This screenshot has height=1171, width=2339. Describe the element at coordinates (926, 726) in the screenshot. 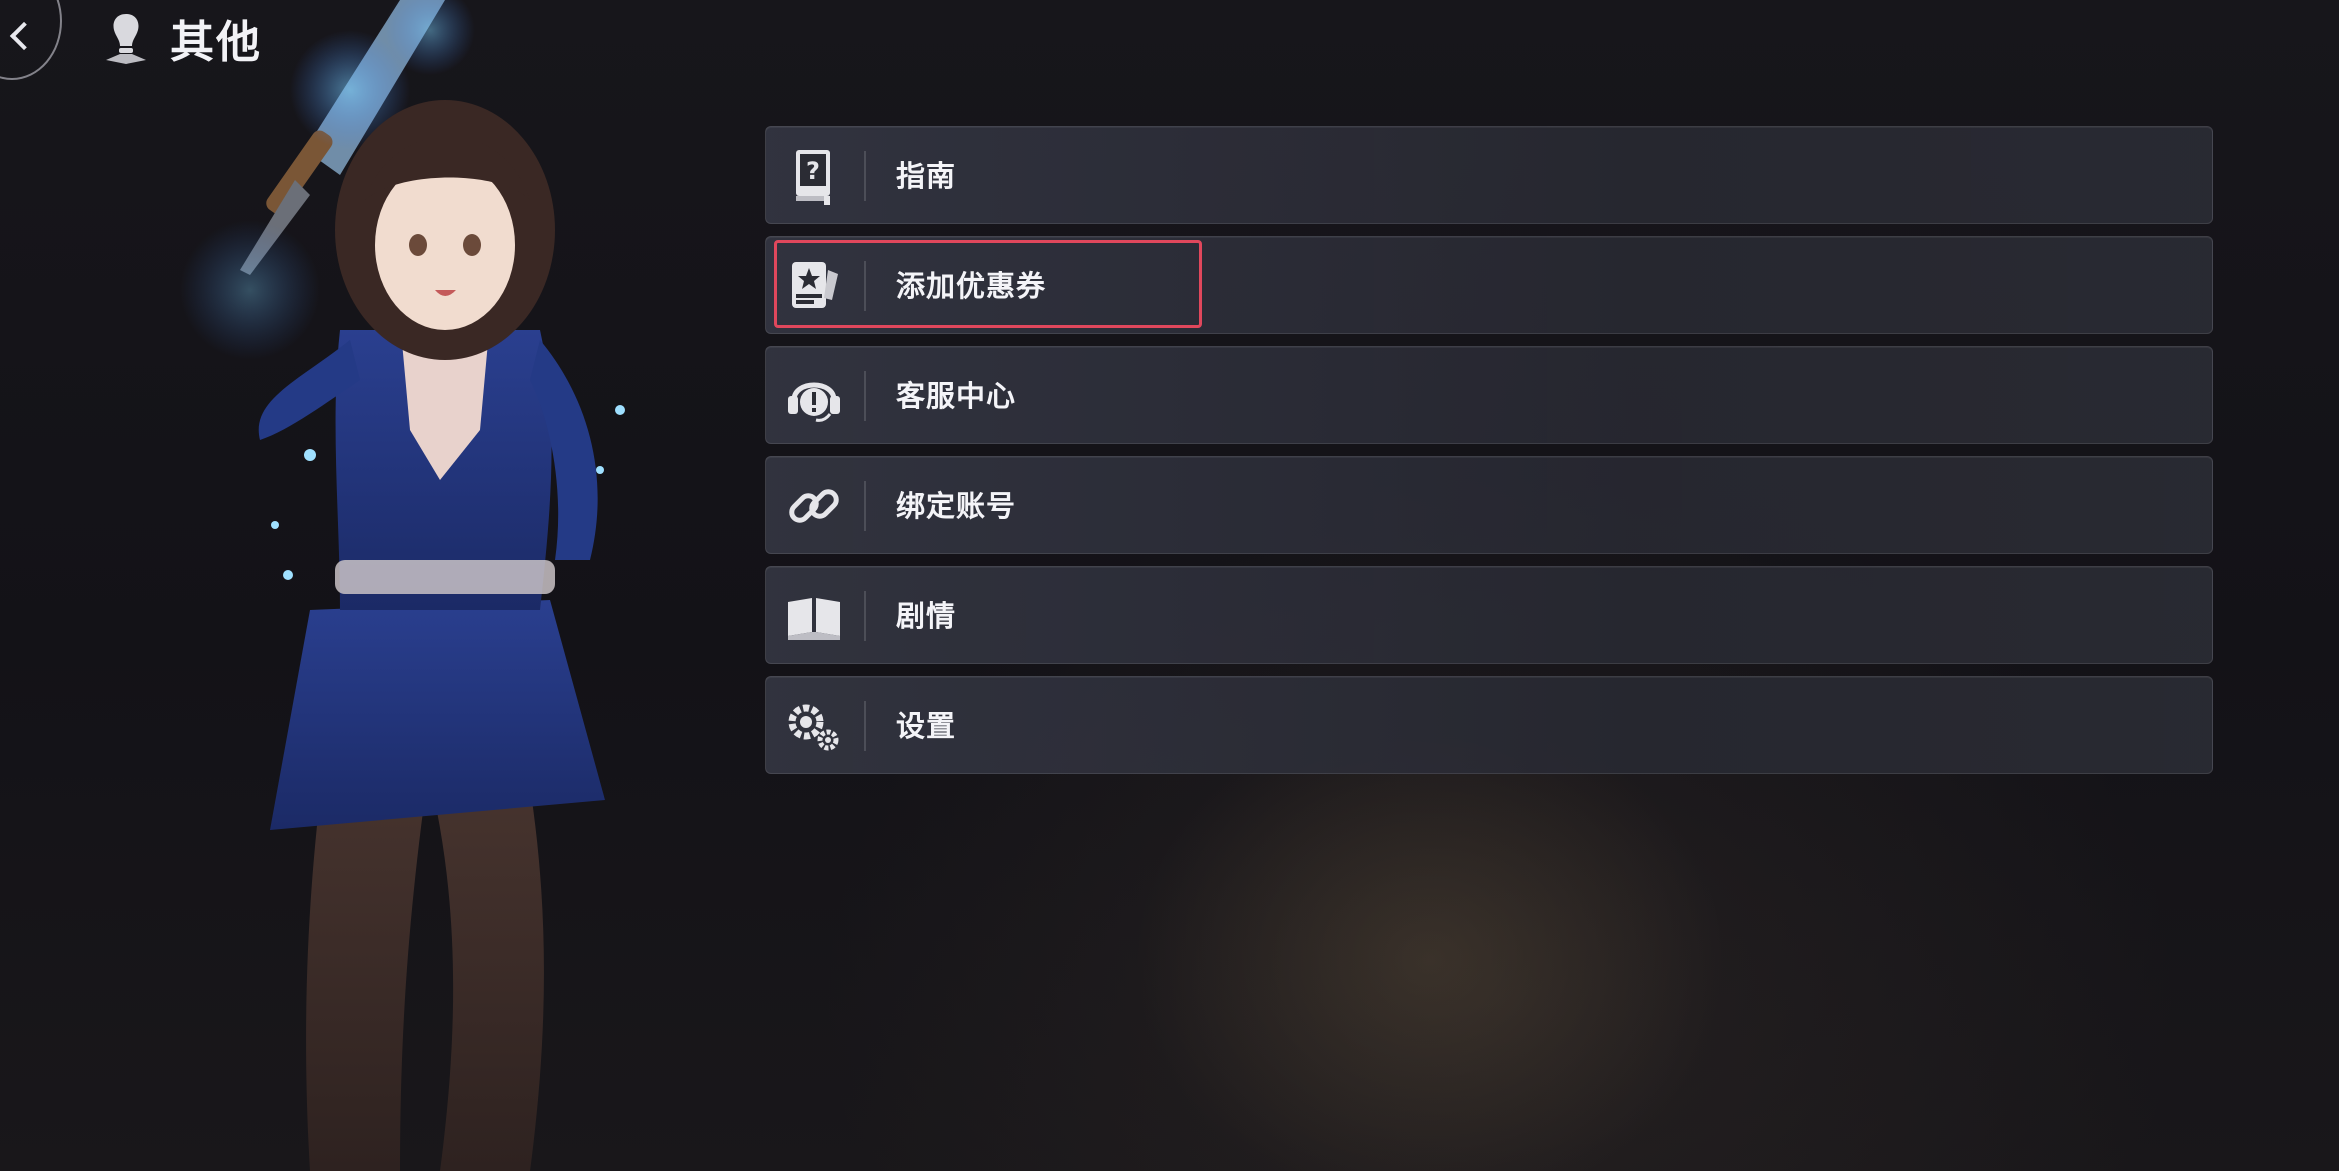

I see `menu-item-label: 设置` at that location.